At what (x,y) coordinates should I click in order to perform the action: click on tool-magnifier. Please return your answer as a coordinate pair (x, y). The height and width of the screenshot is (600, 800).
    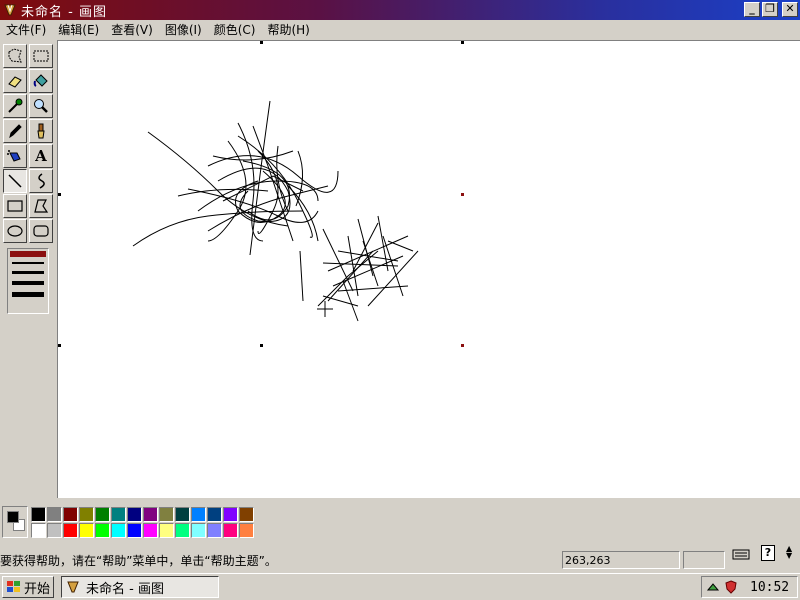
    Looking at the image, I should click on (41, 106).